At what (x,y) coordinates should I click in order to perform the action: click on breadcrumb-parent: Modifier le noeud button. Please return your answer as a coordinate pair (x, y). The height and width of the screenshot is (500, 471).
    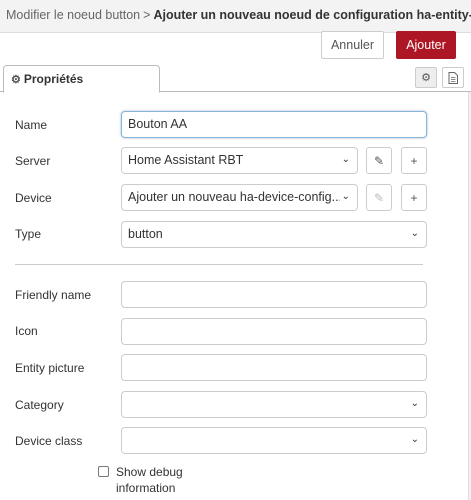
    Looking at the image, I should click on (73, 15).